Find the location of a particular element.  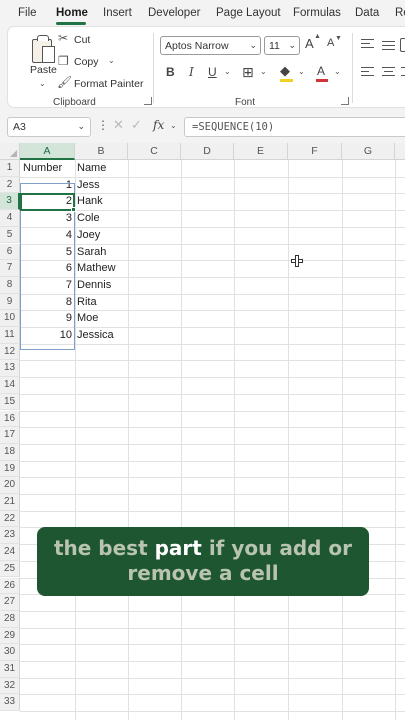

align-top-icon is located at coordinates (367, 44).